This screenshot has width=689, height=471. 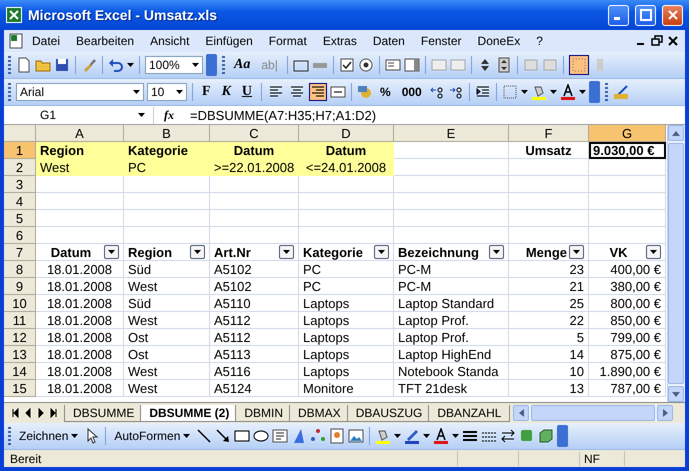 What do you see at coordinates (80, 167) in the screenshot?
I see `table-cell: West` at bounding box center [80, 167].